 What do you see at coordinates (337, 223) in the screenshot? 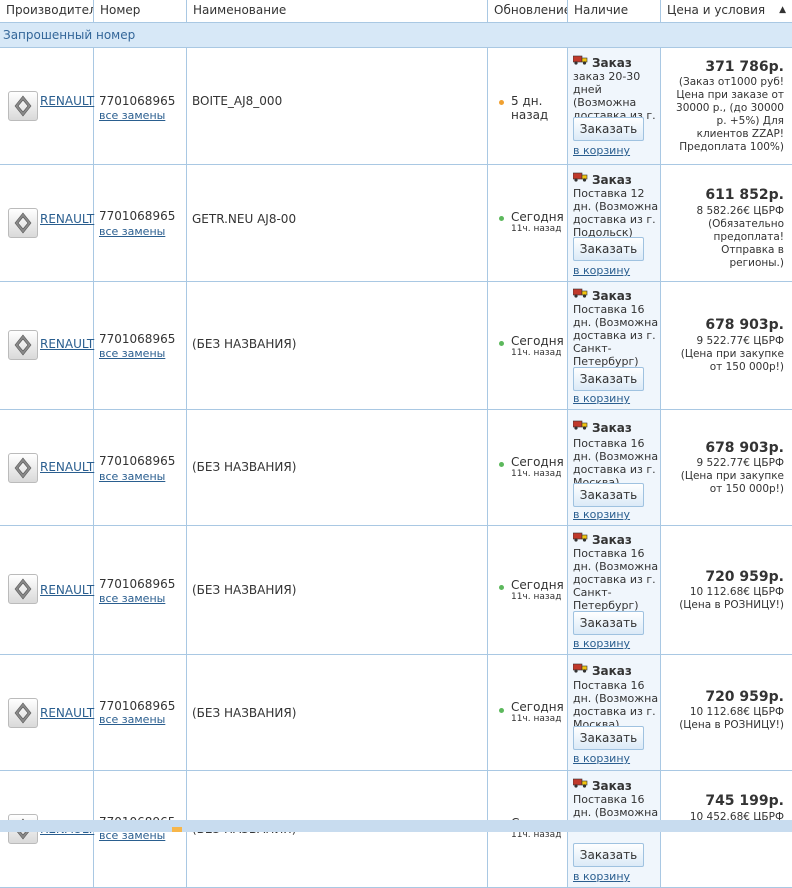
I see `name-cell: GETR.NEU AJ8-00` at bounding box center [337, 223].